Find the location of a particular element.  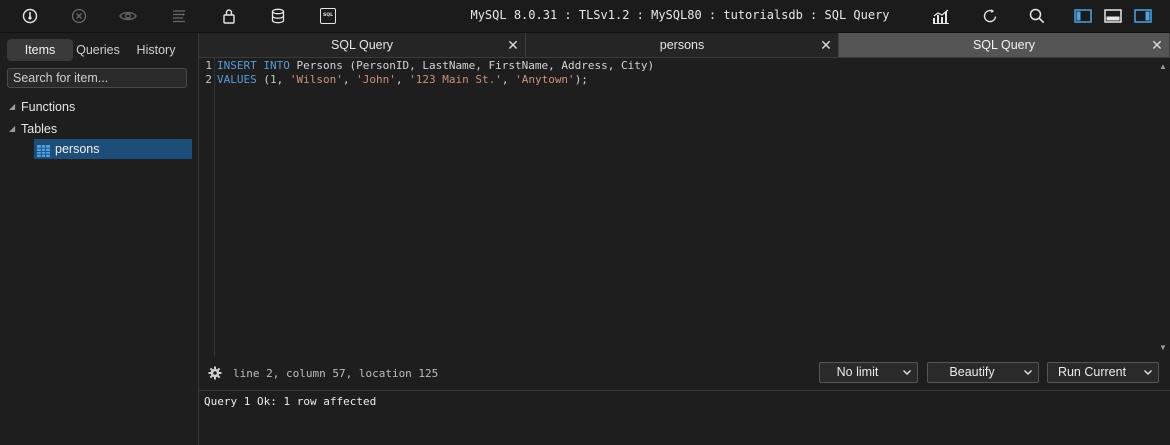

cursor-position: line 2, column 57, location 125 is located at coordinates (336, 373).